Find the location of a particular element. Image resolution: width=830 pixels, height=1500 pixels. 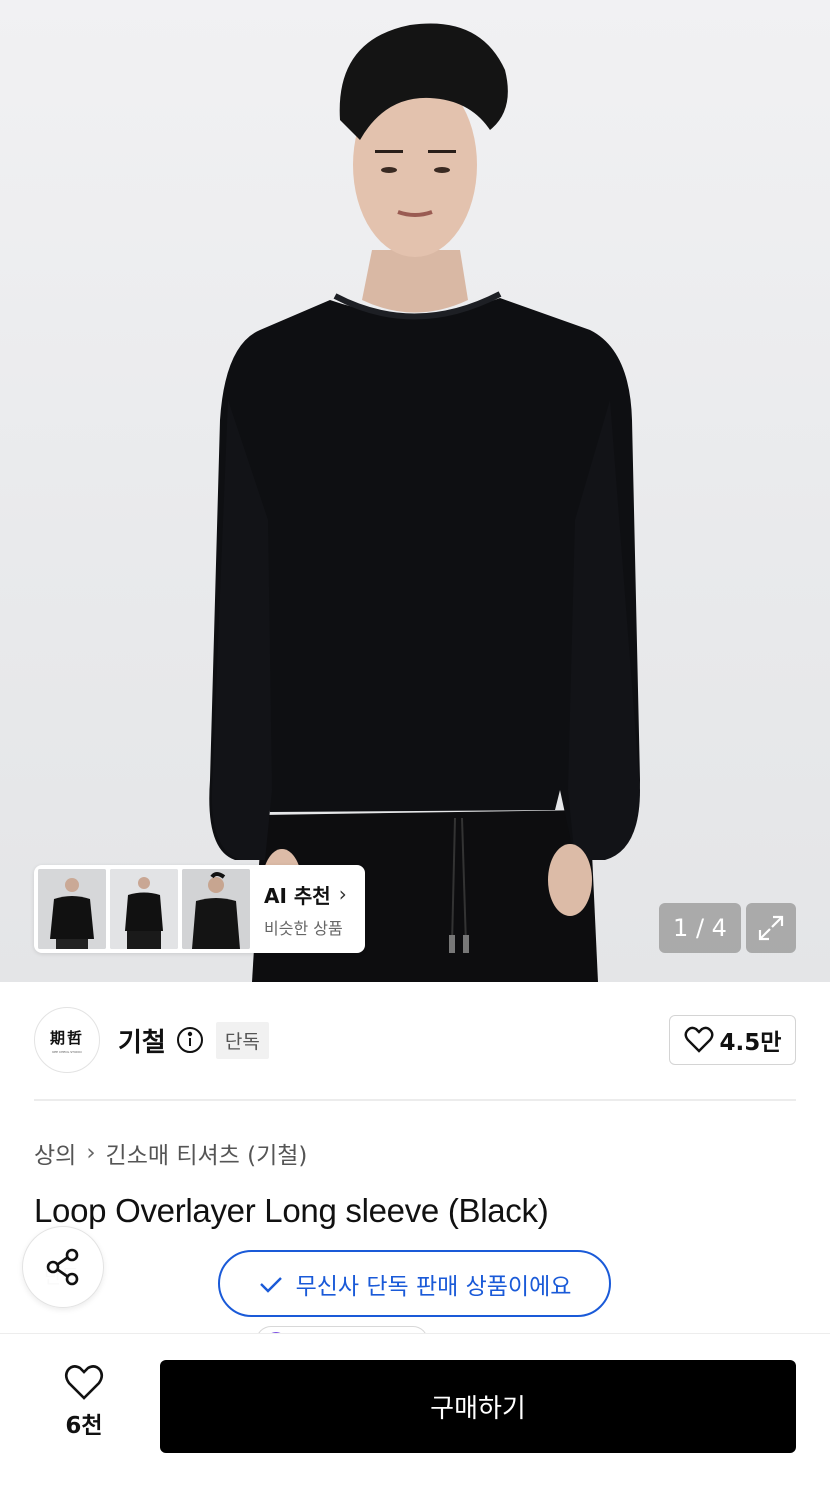

exclusive-notice-text: 무신사 단독 판매 상품이에요 is located at coordinates (433, 1286).